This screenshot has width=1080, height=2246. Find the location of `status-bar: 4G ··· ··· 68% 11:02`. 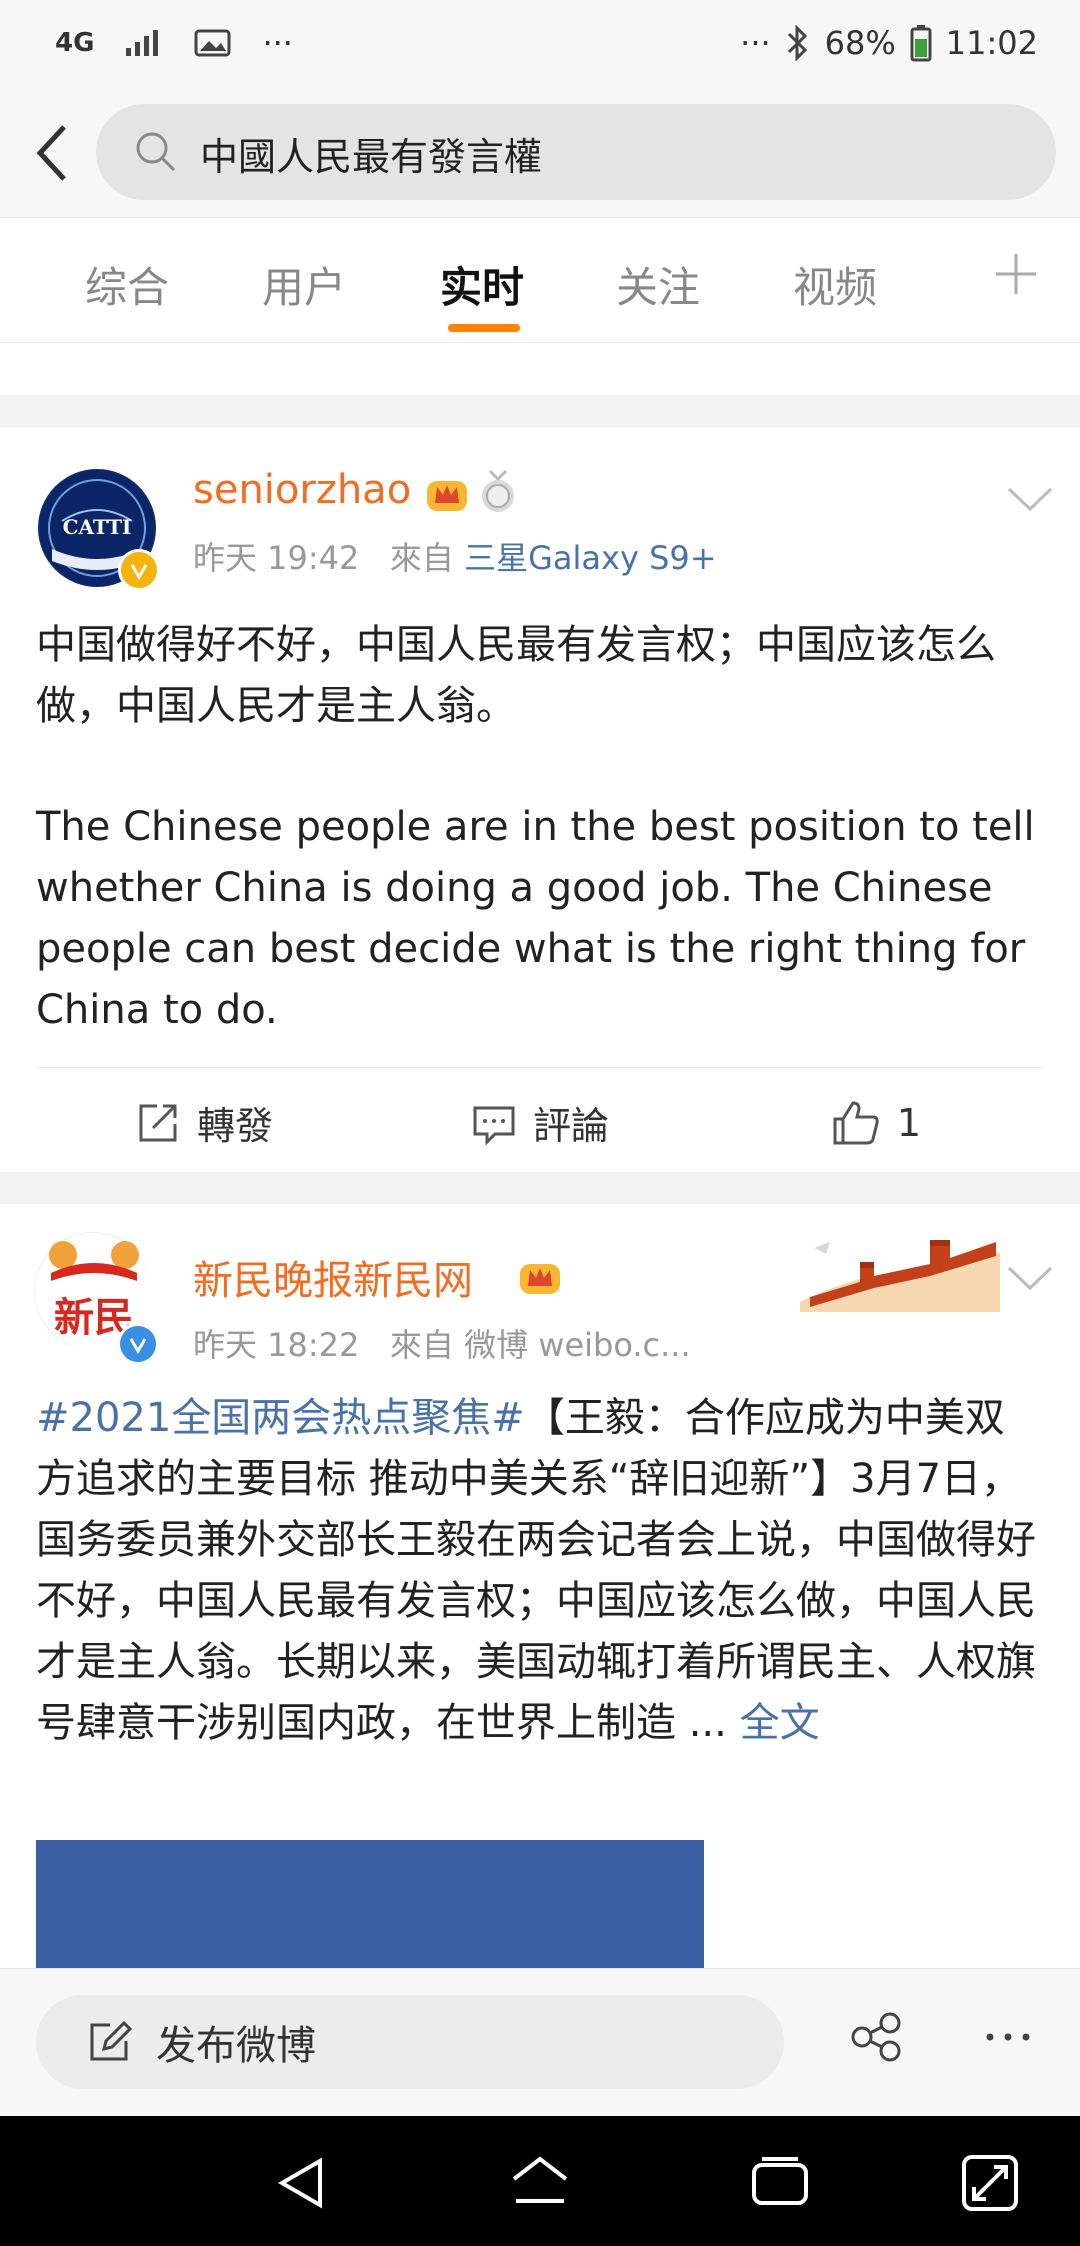

status-bar: 4G ··· ··· 68% 11:02 is located at coordinates (540, 45).